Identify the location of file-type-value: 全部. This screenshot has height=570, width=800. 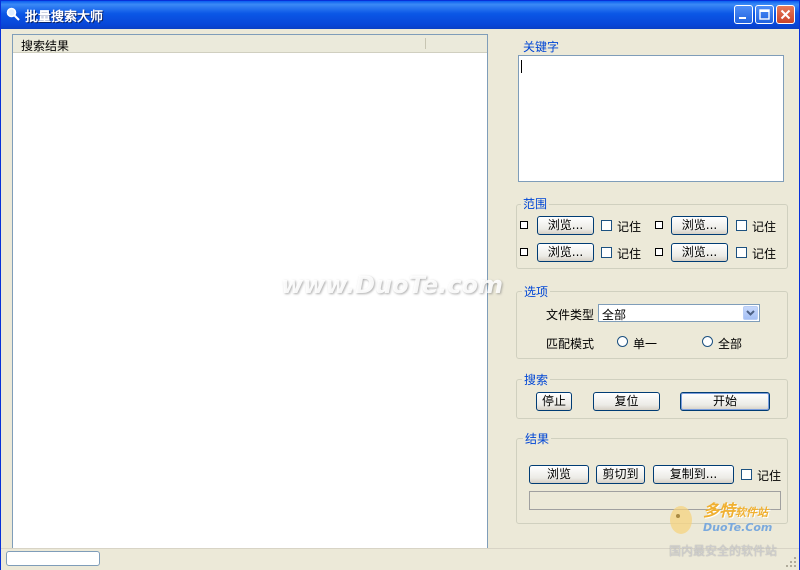
(614, 315).